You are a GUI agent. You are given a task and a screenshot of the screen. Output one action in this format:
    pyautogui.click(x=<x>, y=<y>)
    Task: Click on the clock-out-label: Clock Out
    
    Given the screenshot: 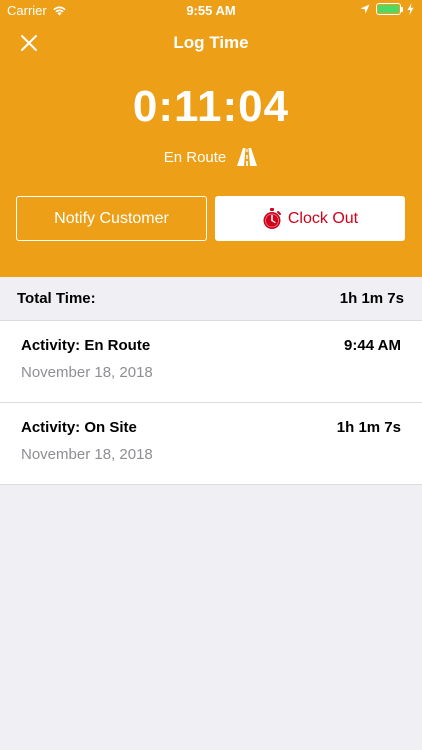 What is the action you would take?
    pyautogui.click(x=323, y=218)
    